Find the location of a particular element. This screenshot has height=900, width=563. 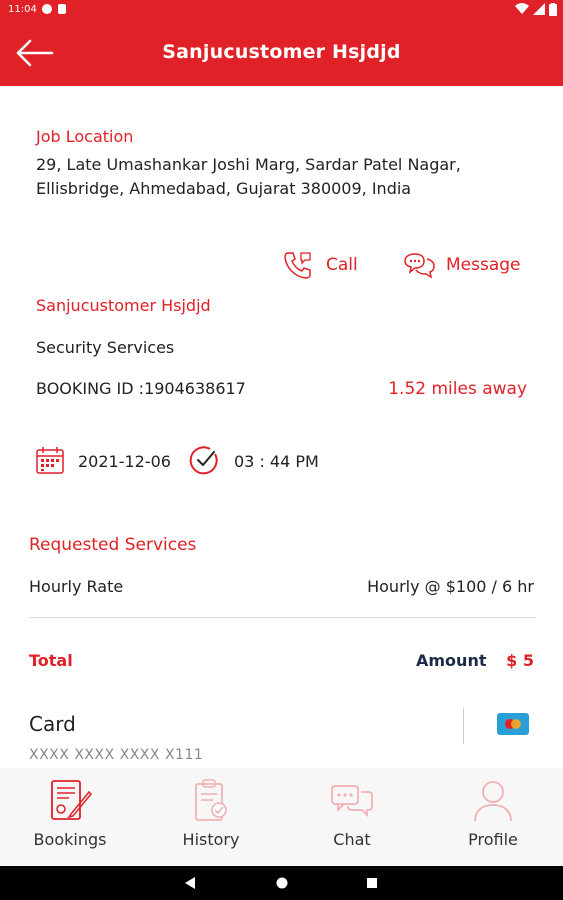

booking-time: 03 : 44 PM is located at coordinates (276, 461).